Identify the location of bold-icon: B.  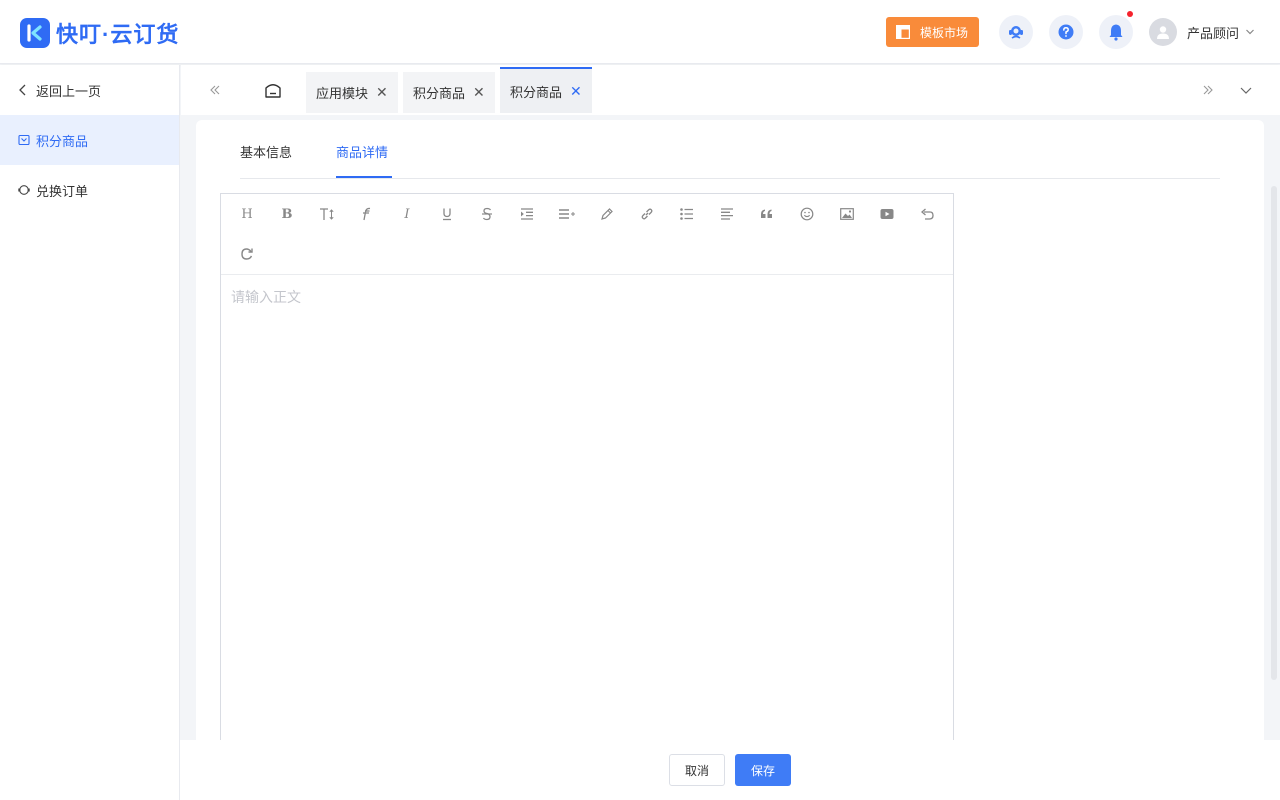
(287, 214).